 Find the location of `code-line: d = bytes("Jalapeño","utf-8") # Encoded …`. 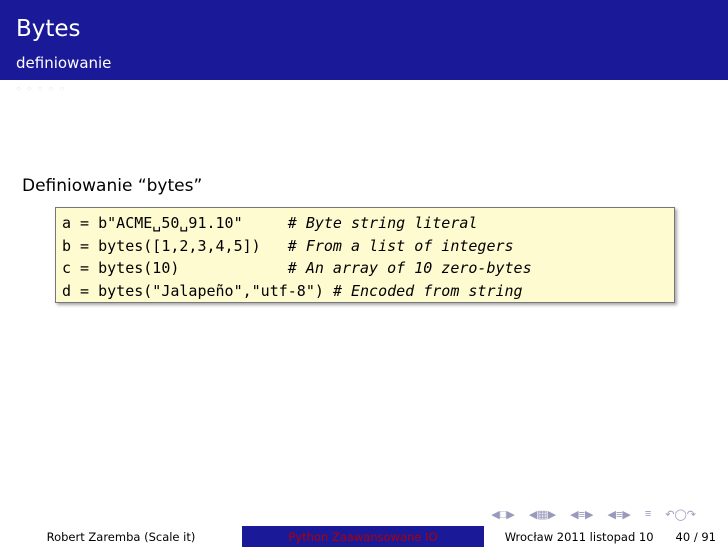

code-line: d = bytes("Jalapeño","utf-8") # Encoded … is located at coordinates (368, 291).